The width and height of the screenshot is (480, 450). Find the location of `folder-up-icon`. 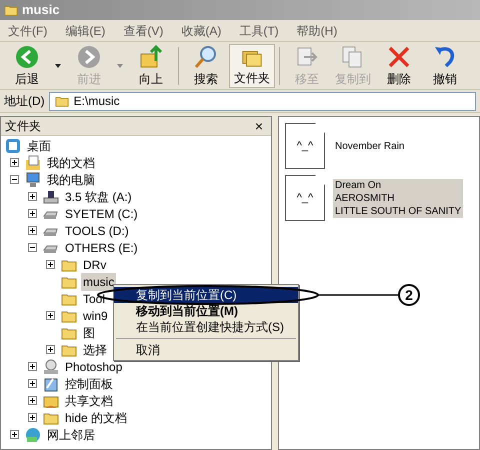

folder-up-icon is located at coordinates (151, 57).